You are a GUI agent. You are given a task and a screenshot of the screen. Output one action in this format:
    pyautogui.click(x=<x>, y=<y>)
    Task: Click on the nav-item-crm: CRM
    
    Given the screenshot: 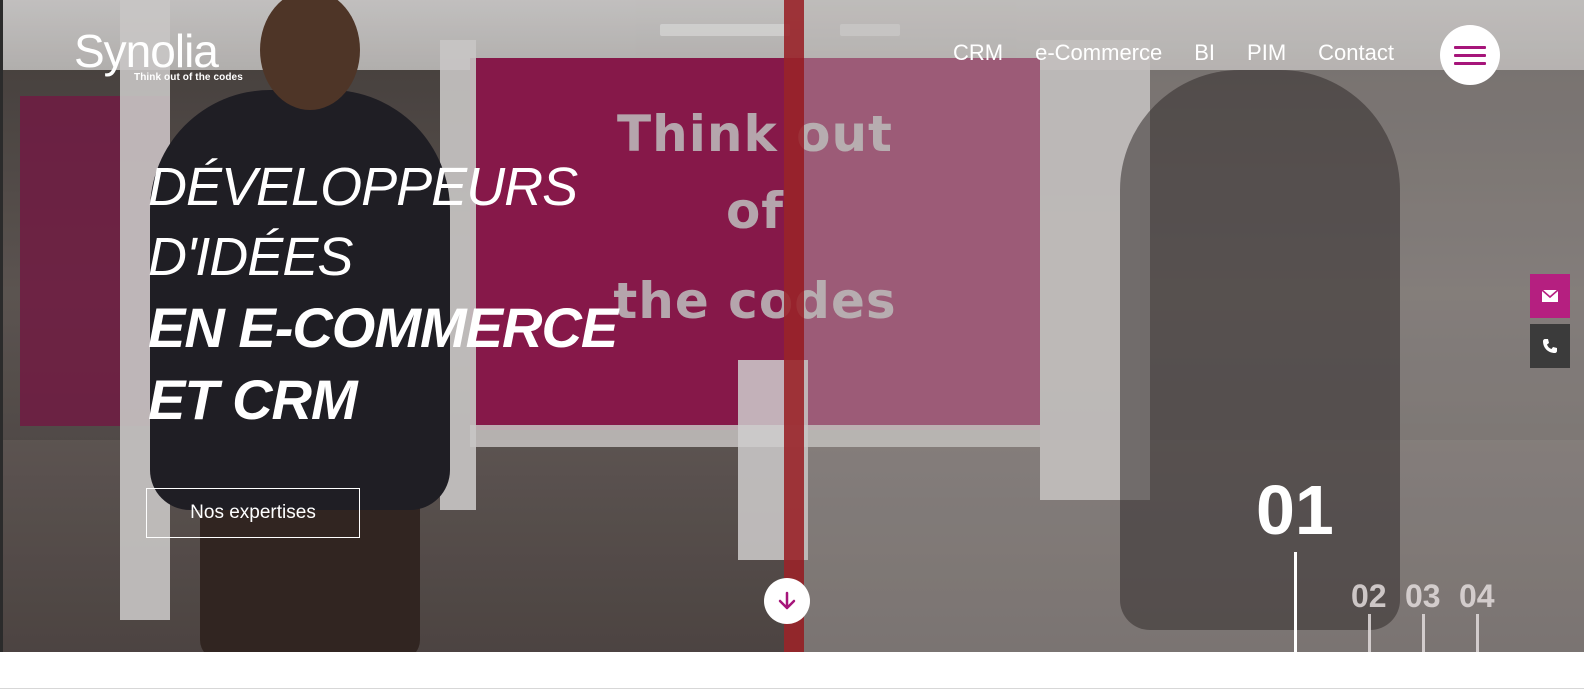 What is the action you would take?
    pyautogui.click(x=978, y=53)
    